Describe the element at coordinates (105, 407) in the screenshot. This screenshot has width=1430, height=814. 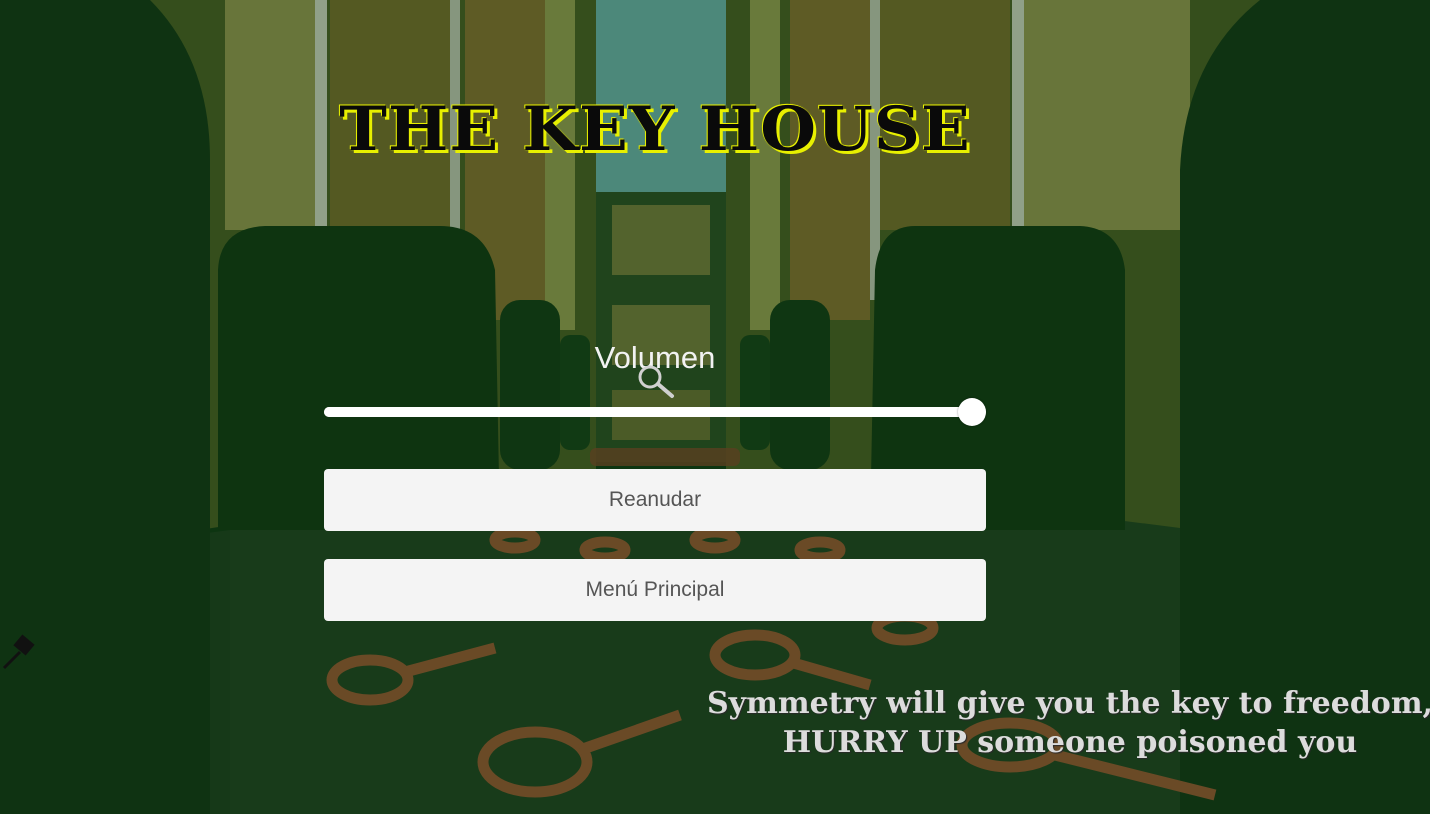
I see `left-pillar-near` at that location.